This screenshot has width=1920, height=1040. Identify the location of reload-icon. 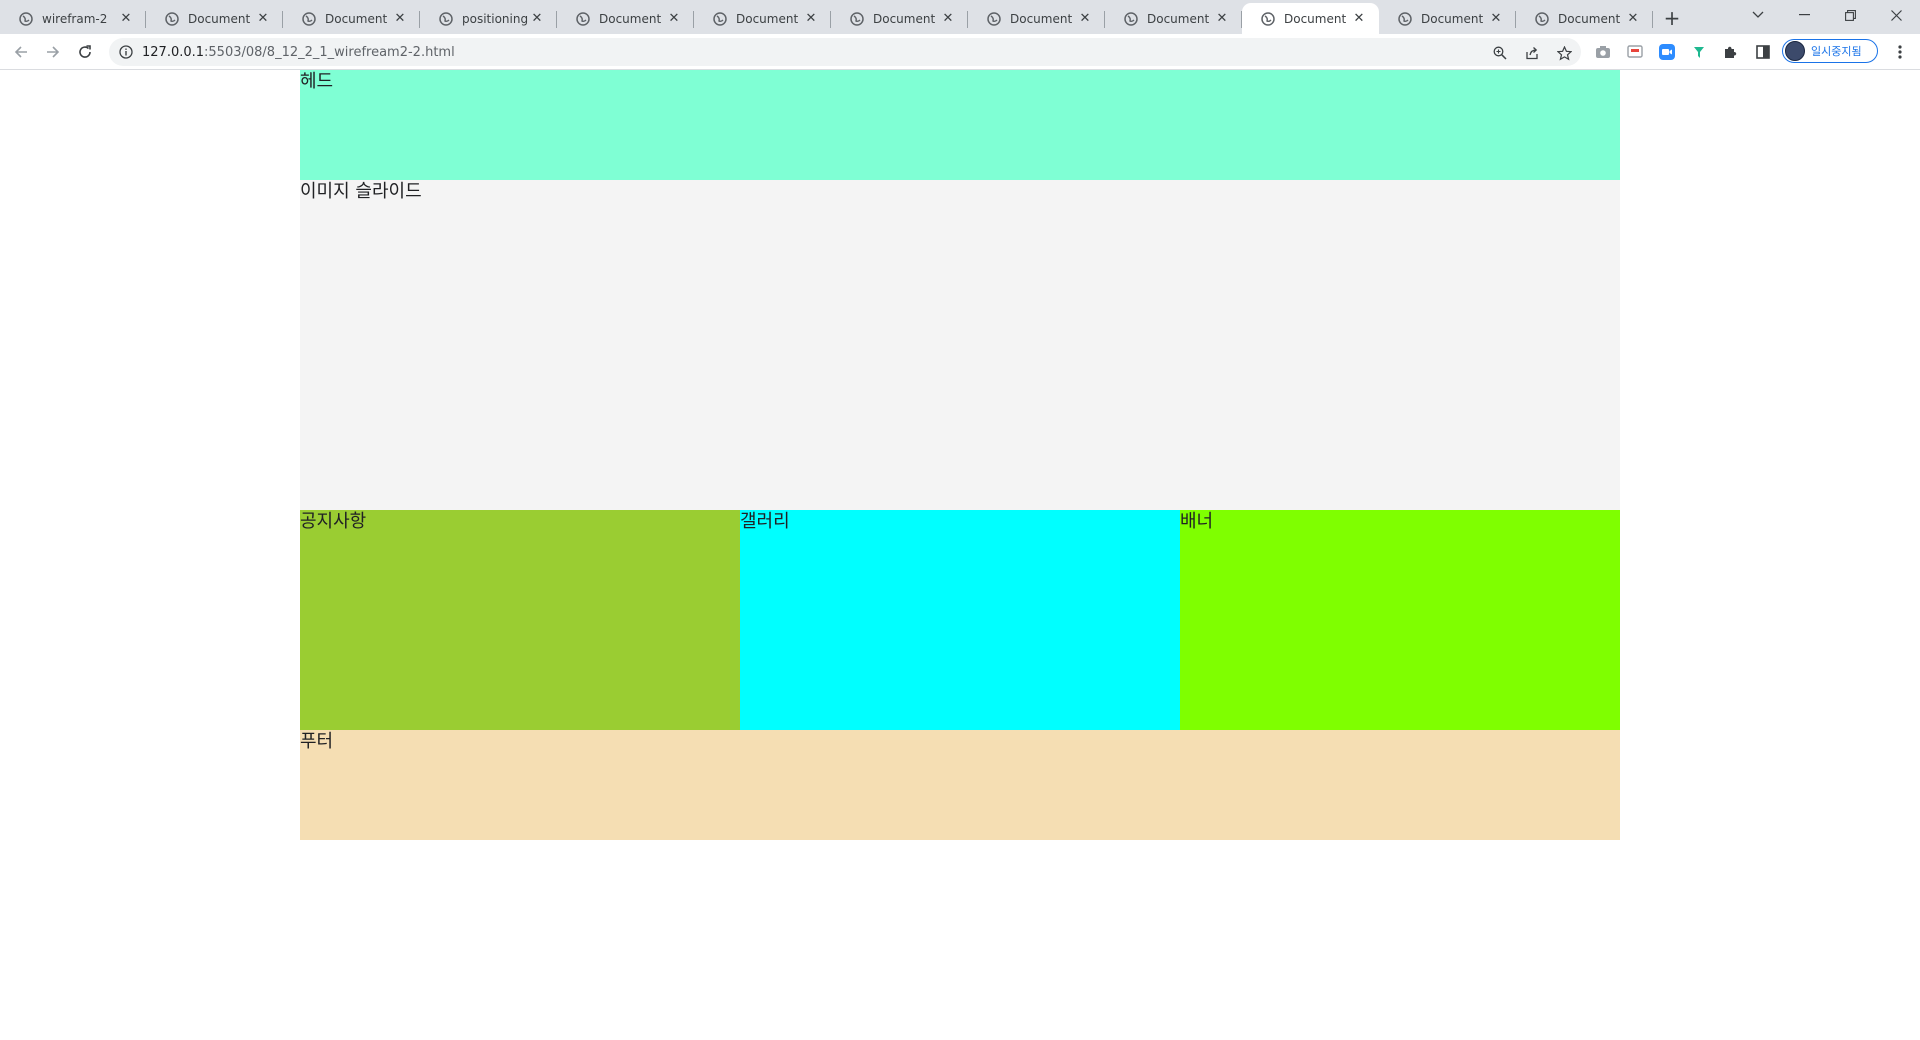
(85, 51).